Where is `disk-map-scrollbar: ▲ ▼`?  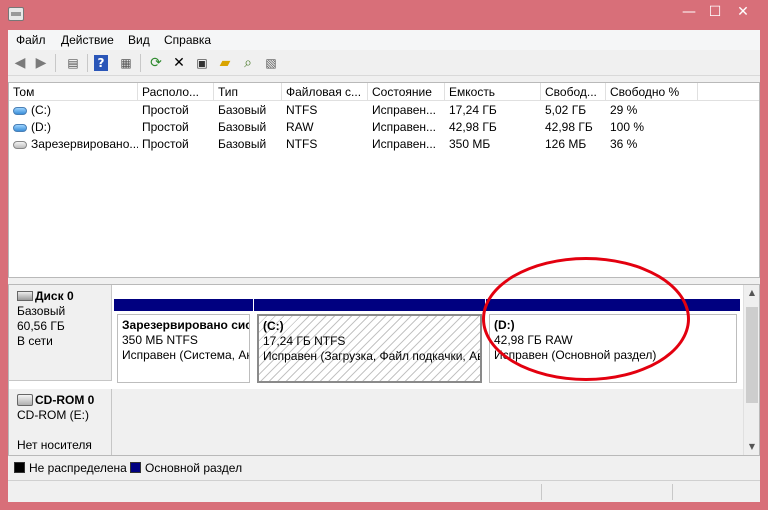 disk-map-scrollbar: ▲ ▼ is located at coordinates (751, 370).